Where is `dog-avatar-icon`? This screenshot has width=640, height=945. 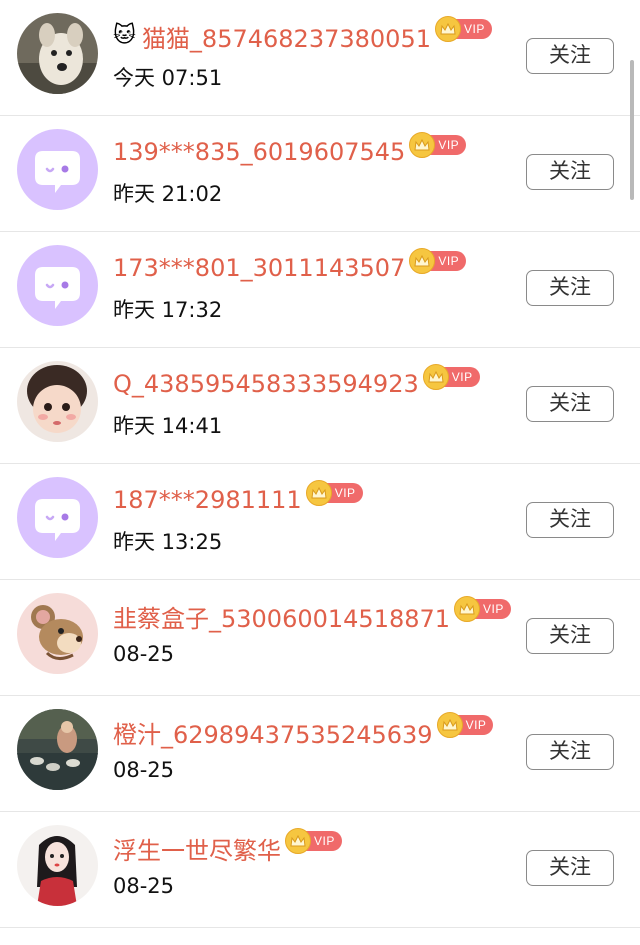 dog-avatar-icon is located at coordinates (57, 53).